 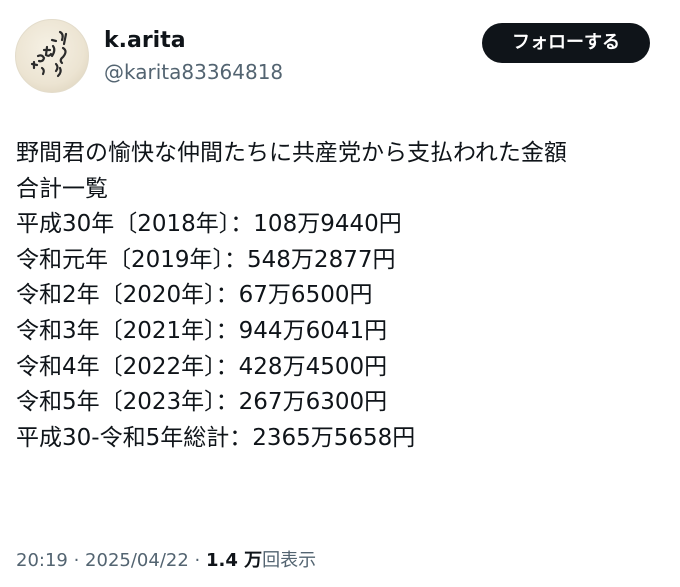 I want to click on views-label: 回表示, so click(x=289, y=560).